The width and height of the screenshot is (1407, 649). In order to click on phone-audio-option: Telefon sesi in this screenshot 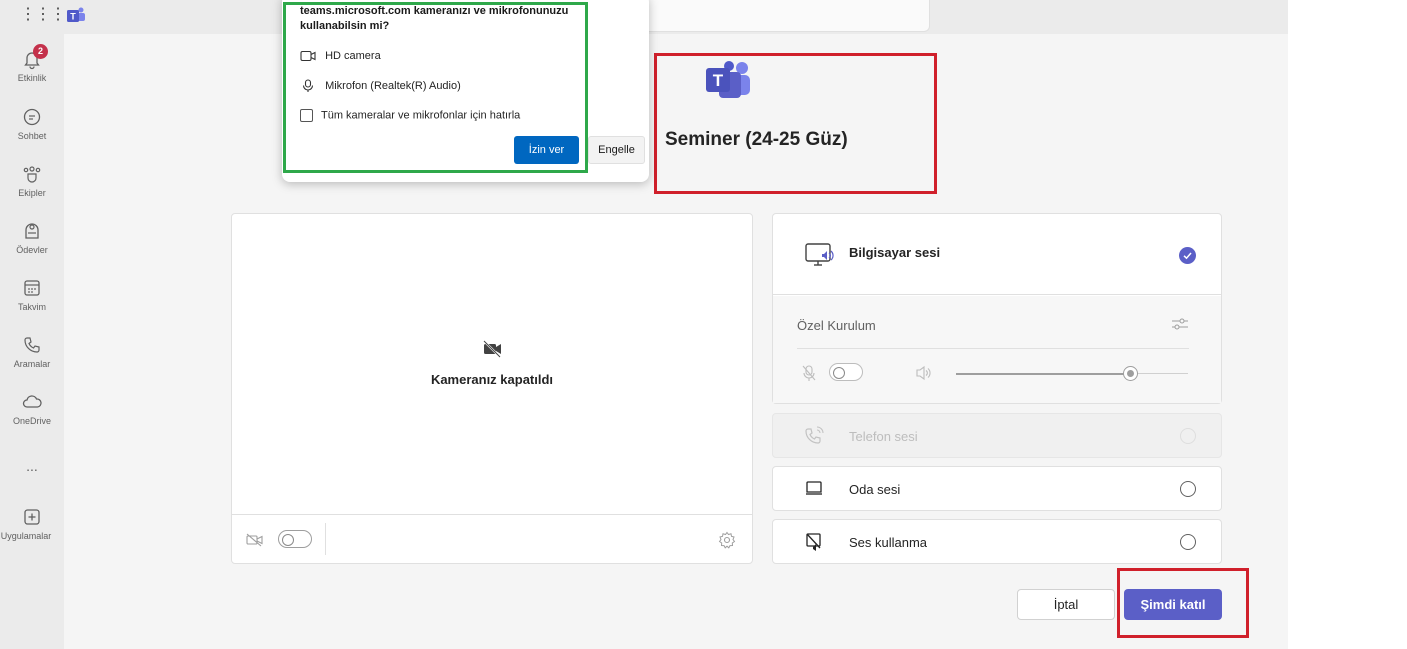, I will do `click(997, 435)`.